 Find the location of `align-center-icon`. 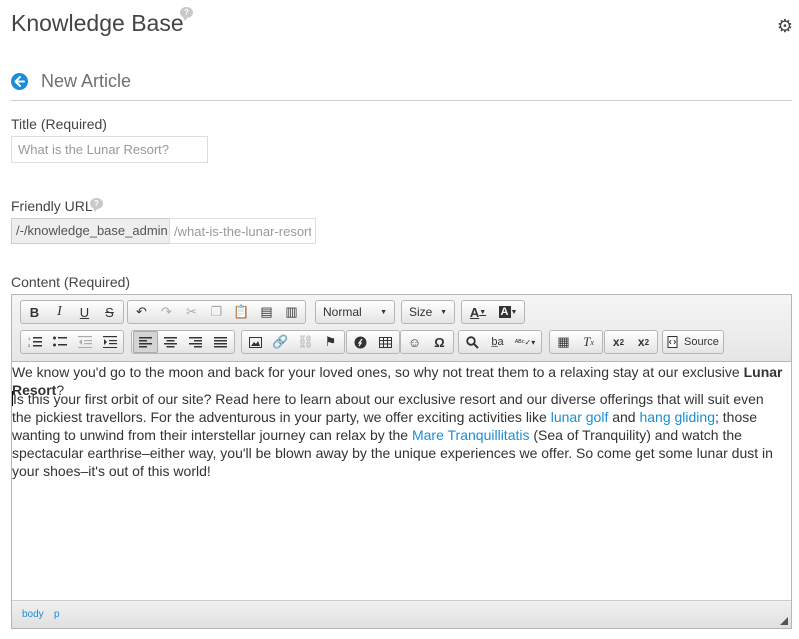

align-center-icon is located at coordinates (170, 342).